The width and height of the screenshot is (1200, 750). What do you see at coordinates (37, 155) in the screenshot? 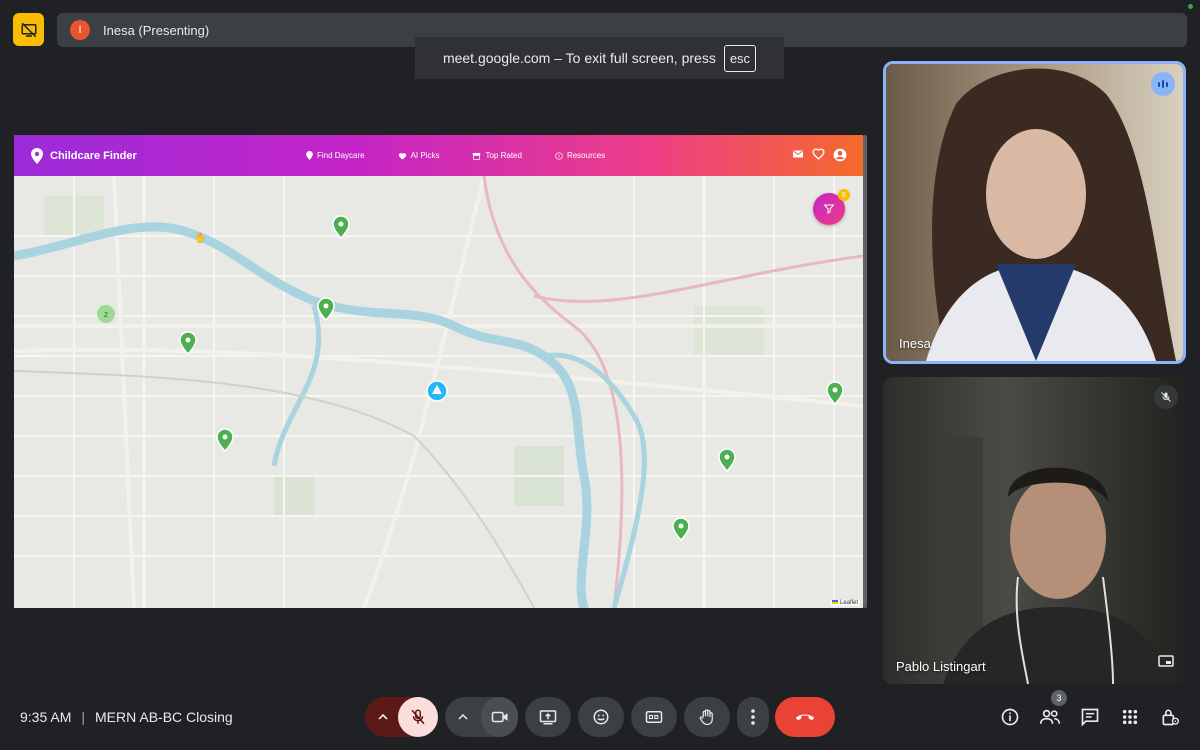
I see `location-pin-icon` at bounding box center [37, 155].